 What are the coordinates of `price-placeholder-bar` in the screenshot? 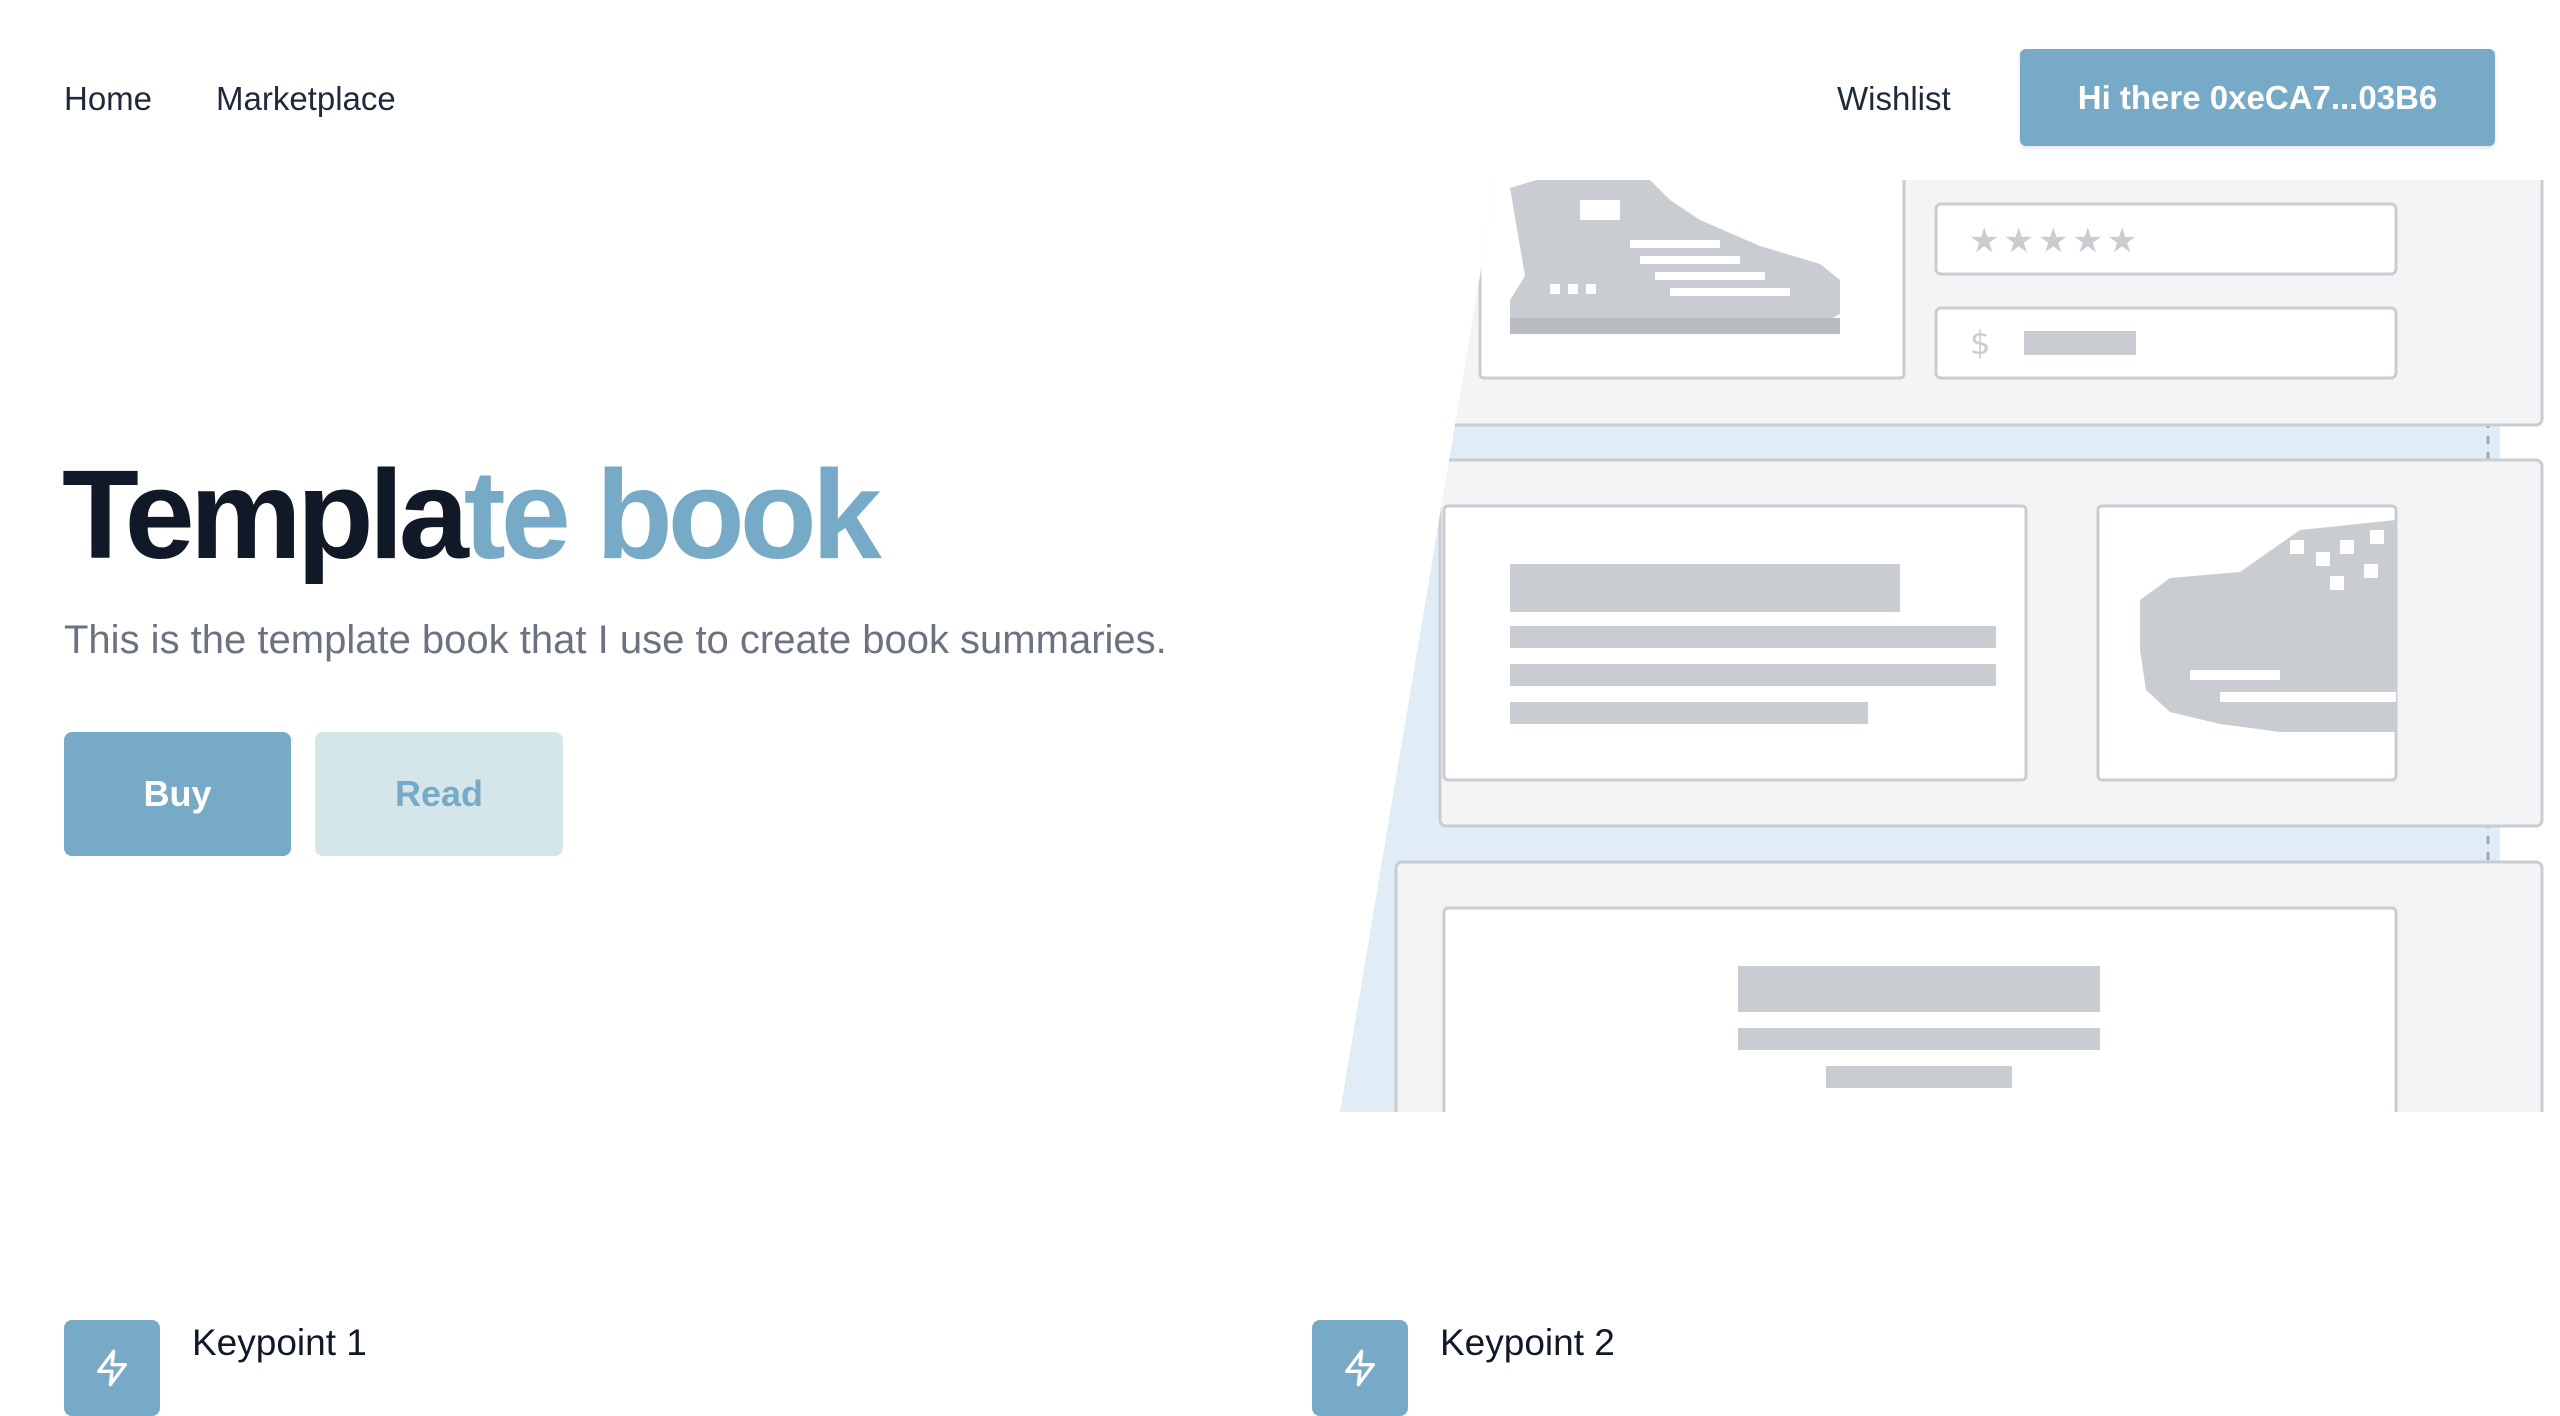 It's located at (2080, 343).